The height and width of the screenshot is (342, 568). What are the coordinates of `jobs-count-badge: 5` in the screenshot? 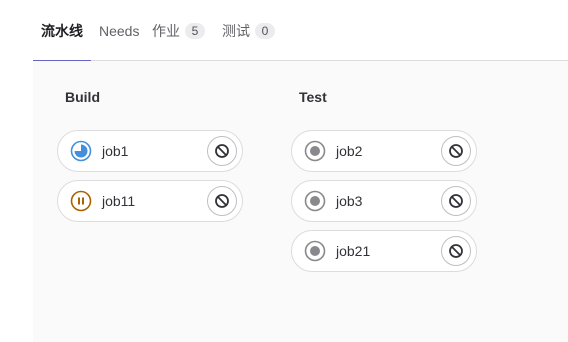 It's located at (195, 30).